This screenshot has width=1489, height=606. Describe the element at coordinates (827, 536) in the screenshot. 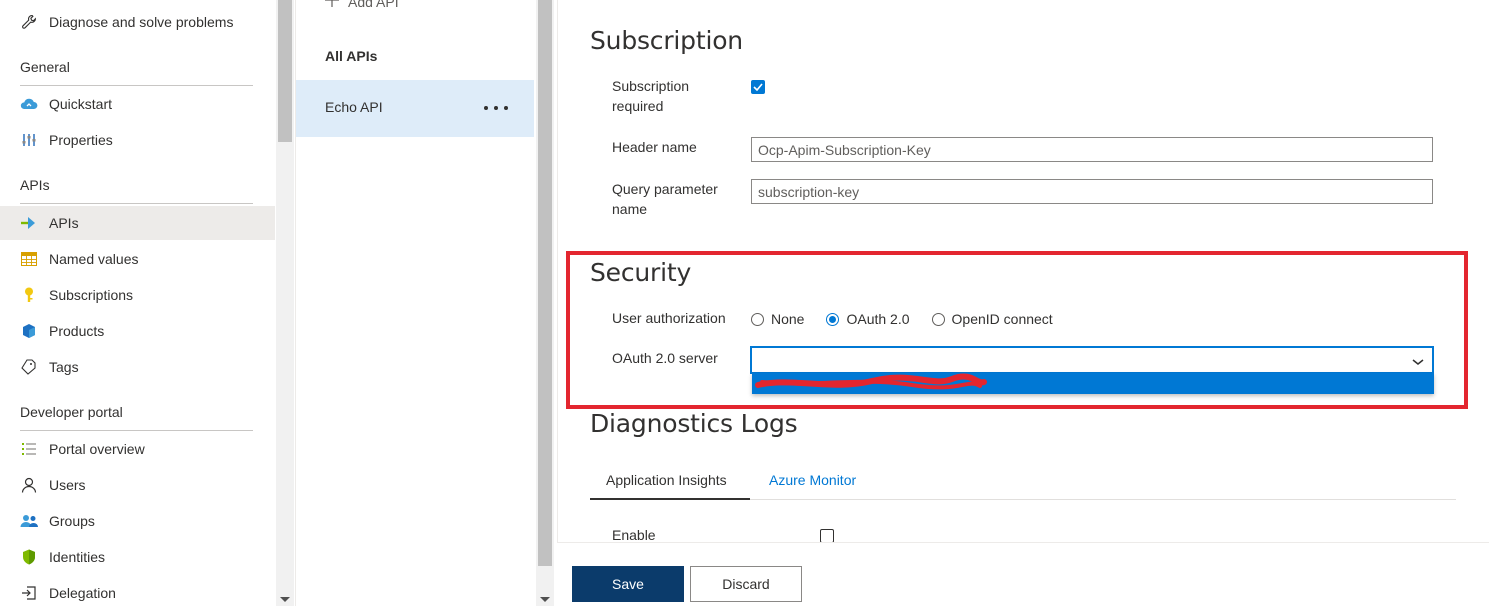

I see `enable-checkbox` at that location.